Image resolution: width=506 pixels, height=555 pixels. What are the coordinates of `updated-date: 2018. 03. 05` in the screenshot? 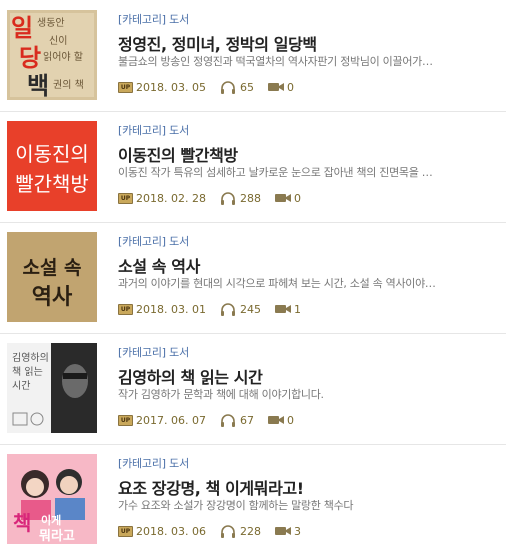 It's located at (171, 87).